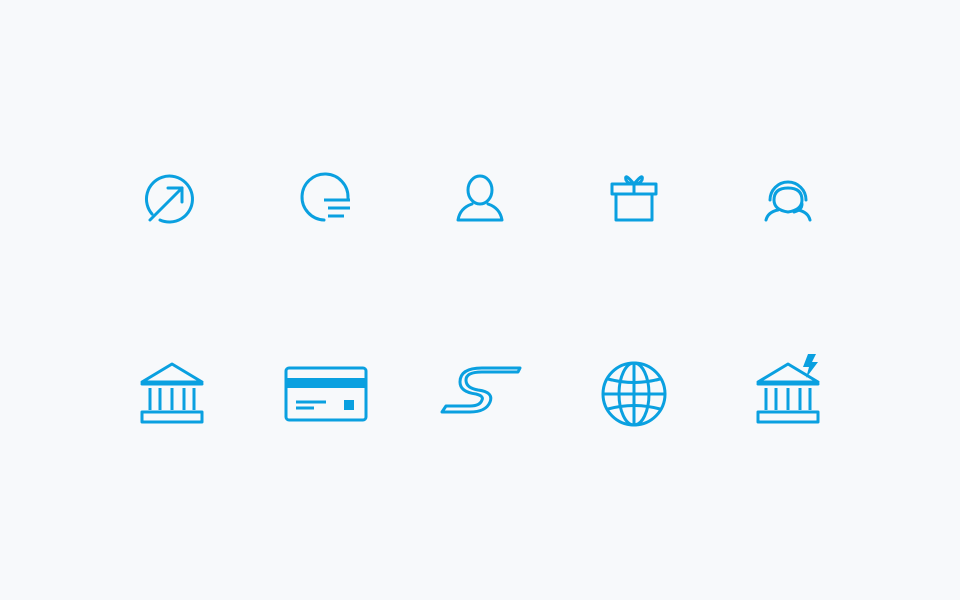 The width and height of the screenshot is (960, 600). Describe the element at coordinates (327, 395) in the screenshot. I see `credit-card-icon` at that location.